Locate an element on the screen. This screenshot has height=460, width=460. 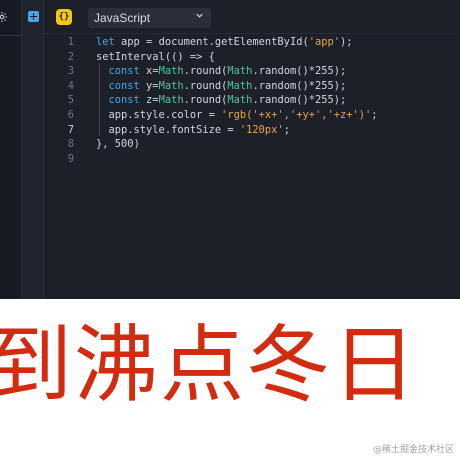
line-number: 7 is located at coordinates (70, 129).